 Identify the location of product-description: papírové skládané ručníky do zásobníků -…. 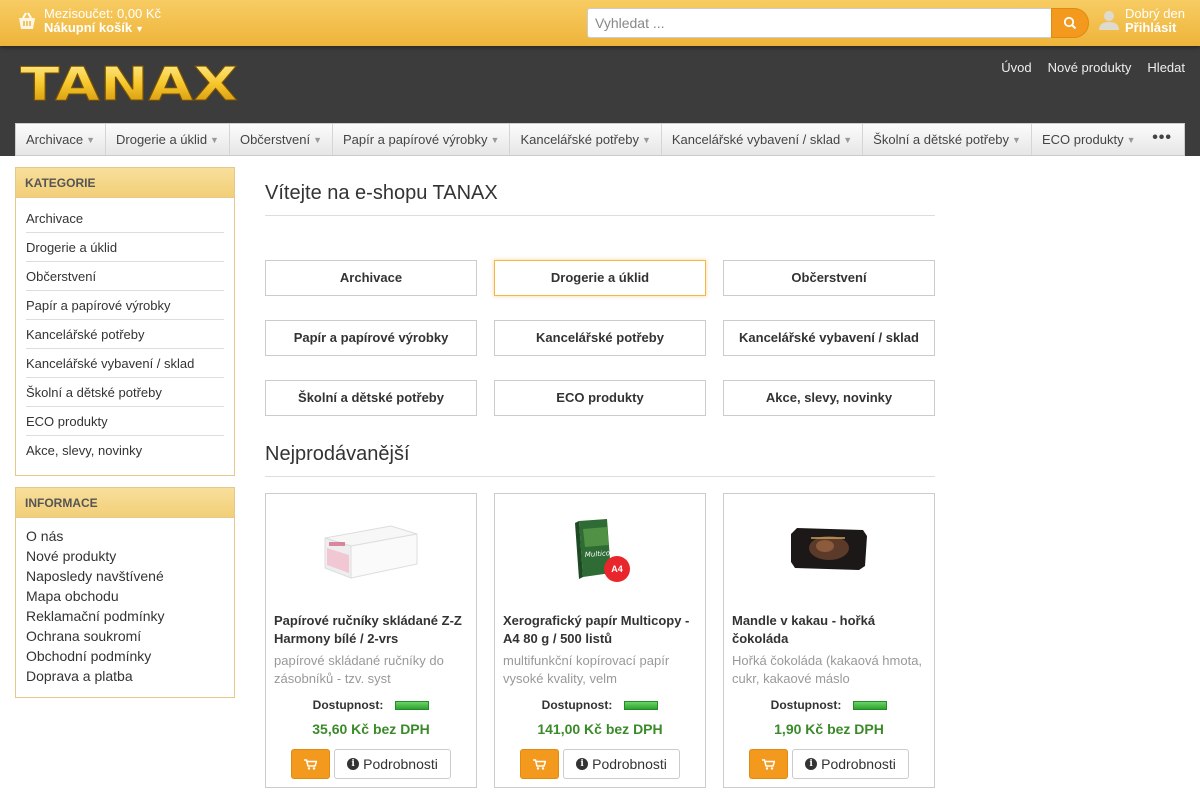
(359, 669).